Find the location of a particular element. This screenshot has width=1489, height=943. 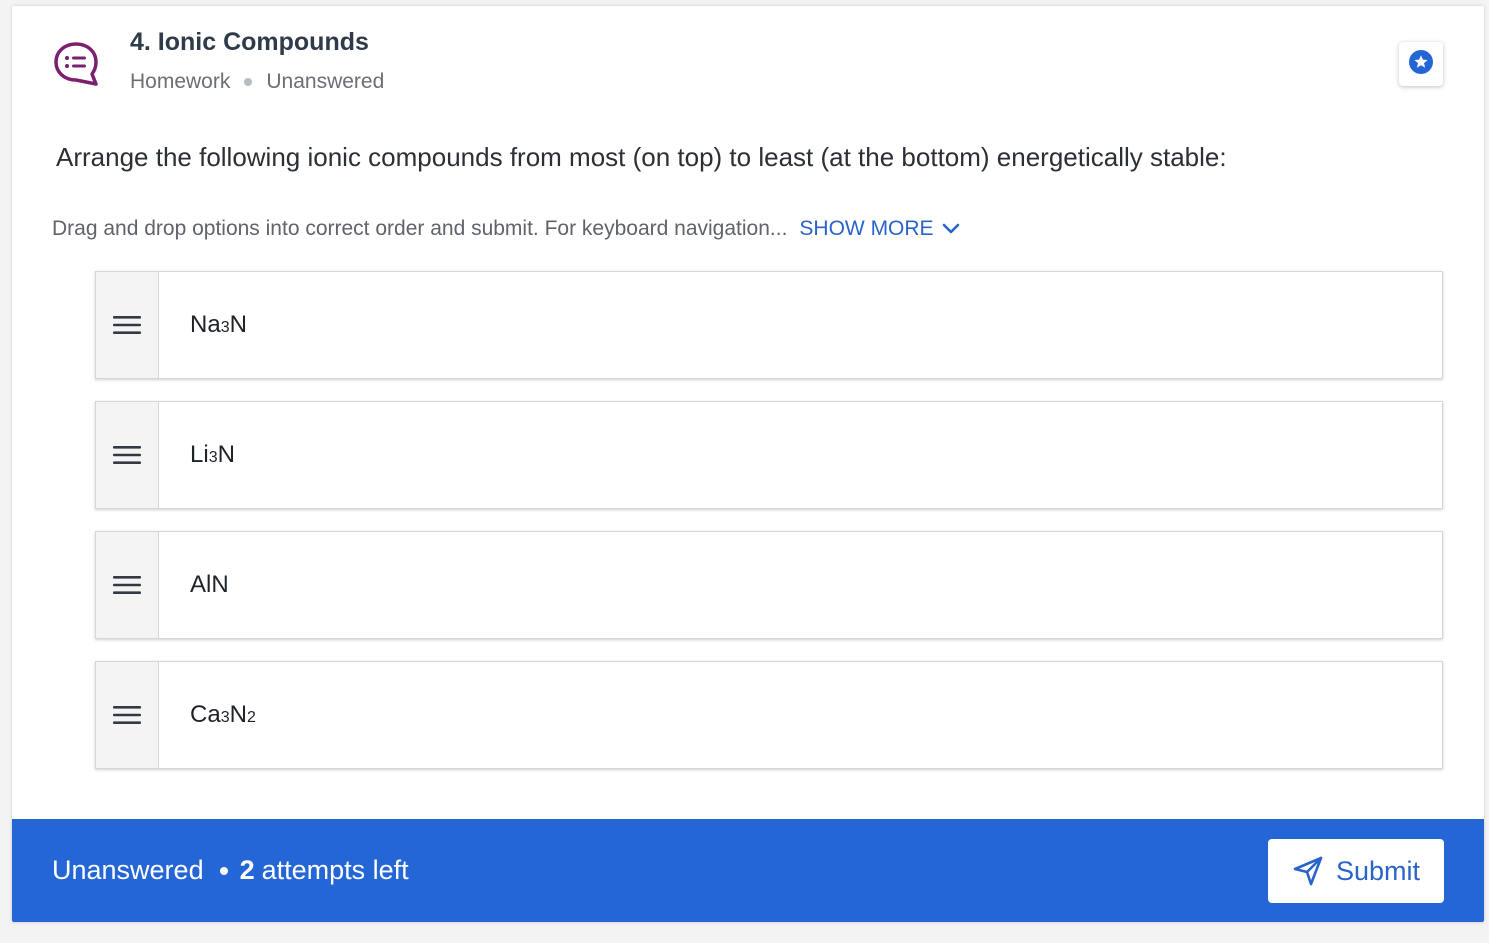

compound-formula: Li 3 N is located at coordinates (197, 455).